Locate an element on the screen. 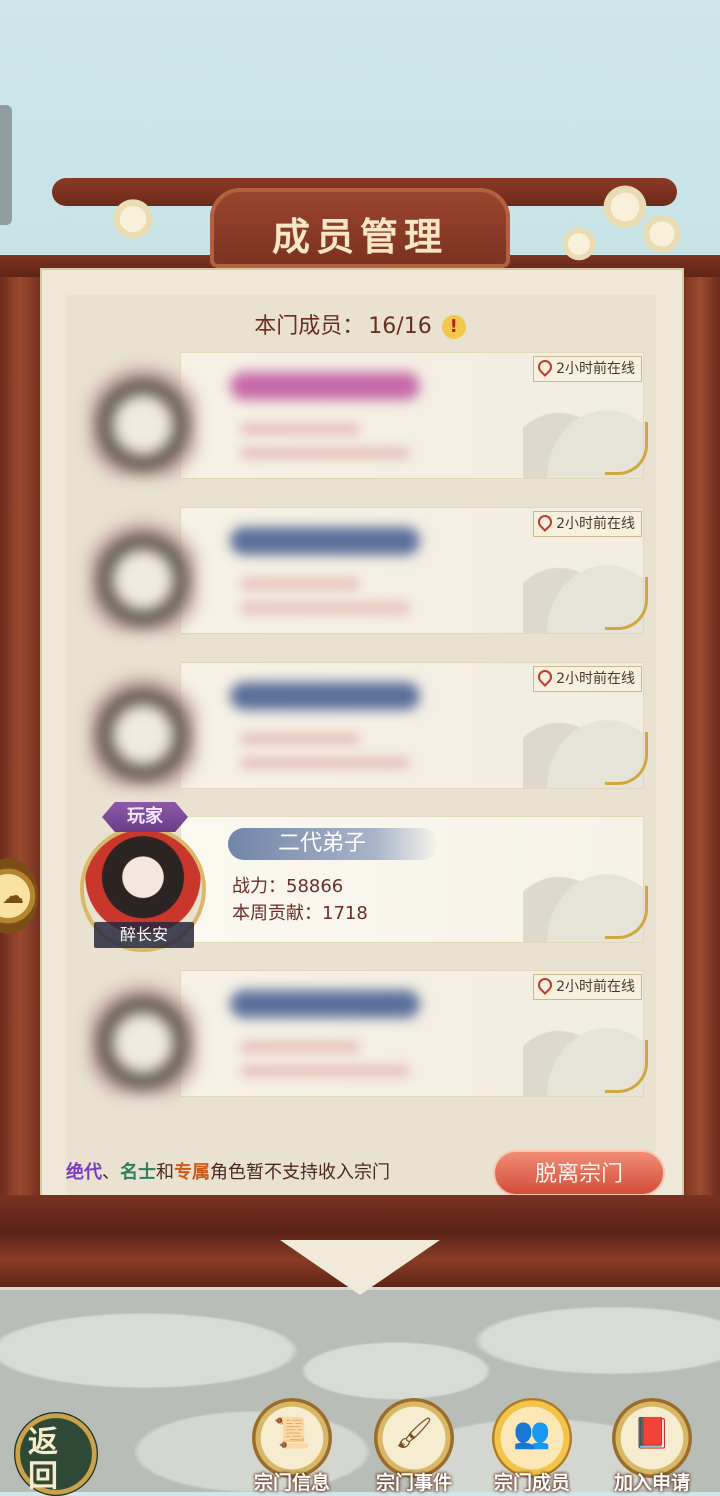 The width and height of the screenshot is (720, 1496). player-member-card: 玩家 醉长安 二代弟子 战力：58866 本周贡献：1718 is located at coordinates (364, 877).